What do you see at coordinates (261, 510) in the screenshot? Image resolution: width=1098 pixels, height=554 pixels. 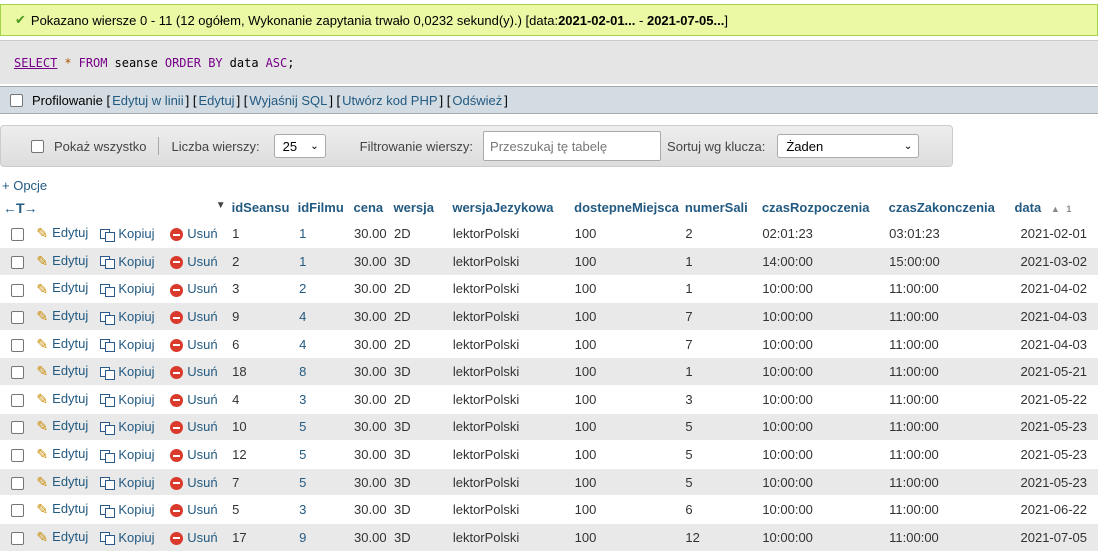 I see `cell-idSeansu: 5` at bounding box center [261, 510].